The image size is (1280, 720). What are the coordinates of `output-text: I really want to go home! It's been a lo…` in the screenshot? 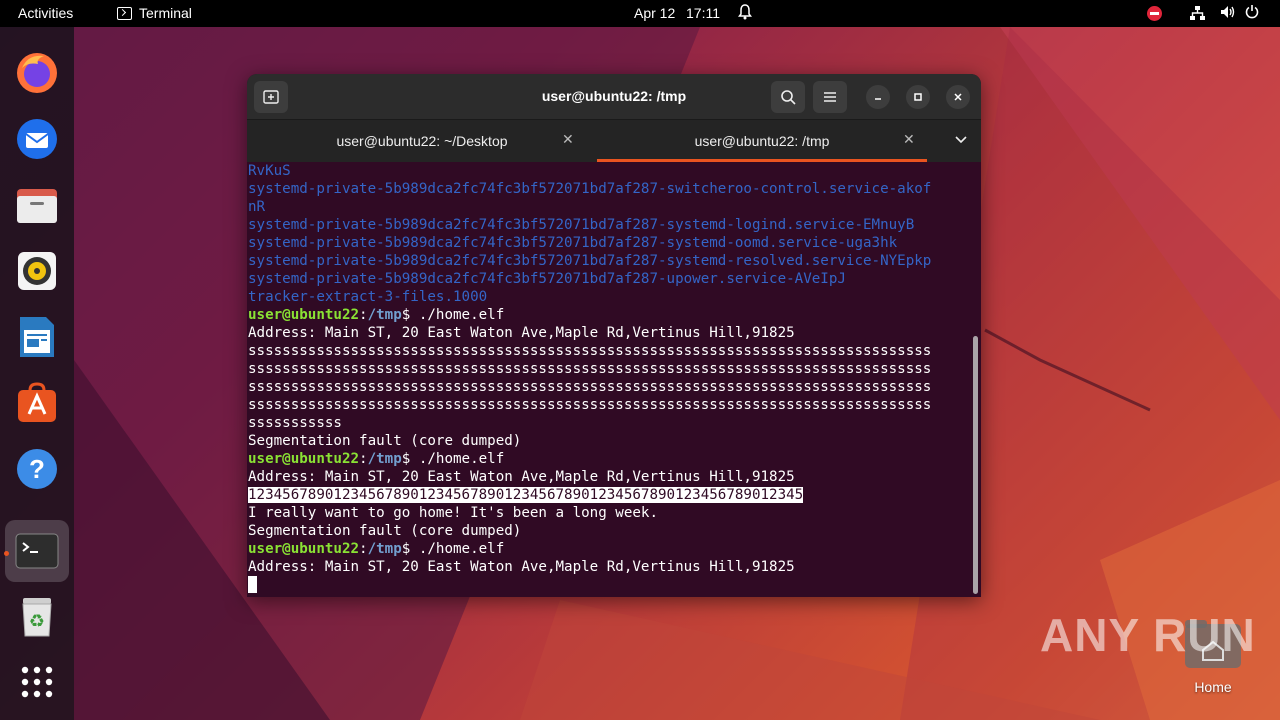 It's located at (453, 513).